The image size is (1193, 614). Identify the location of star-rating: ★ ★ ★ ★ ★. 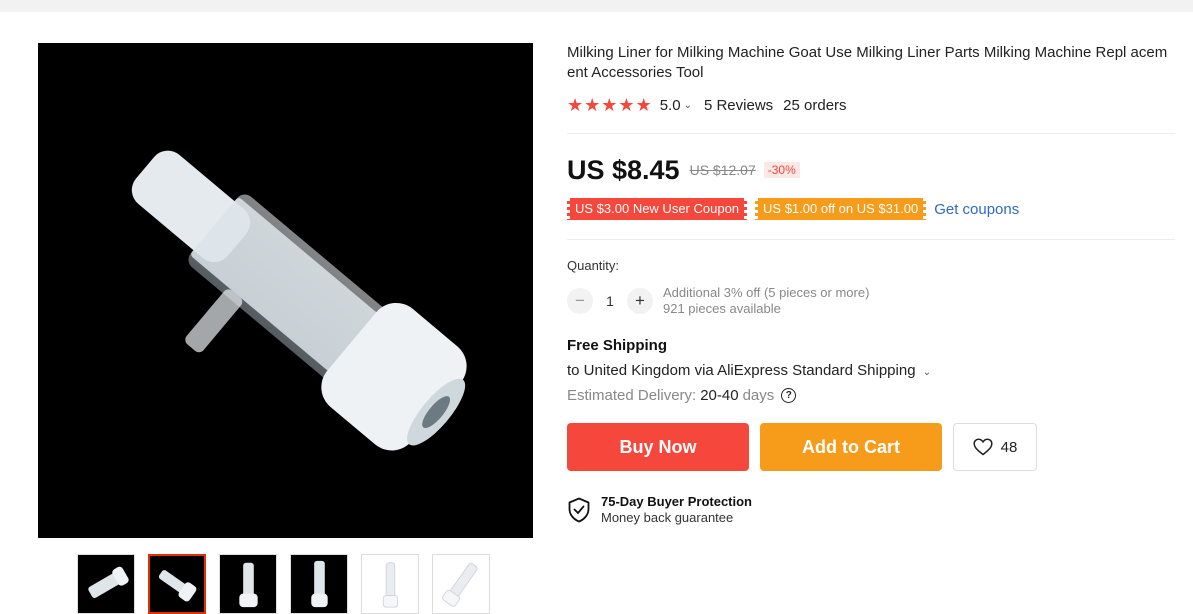
(609, 105).